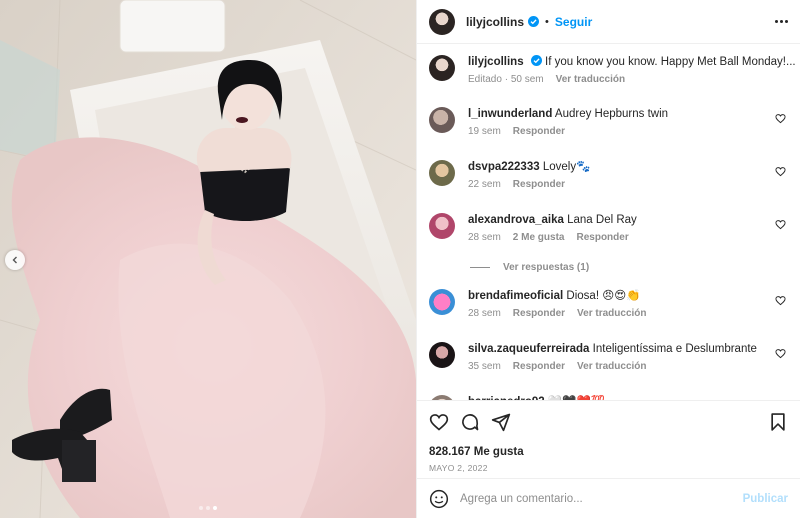 The height and width of the screenshot is (518, 800). Describe the element at coordinates (442, 21) in the screenshot. I see `author-avatar` at that location.